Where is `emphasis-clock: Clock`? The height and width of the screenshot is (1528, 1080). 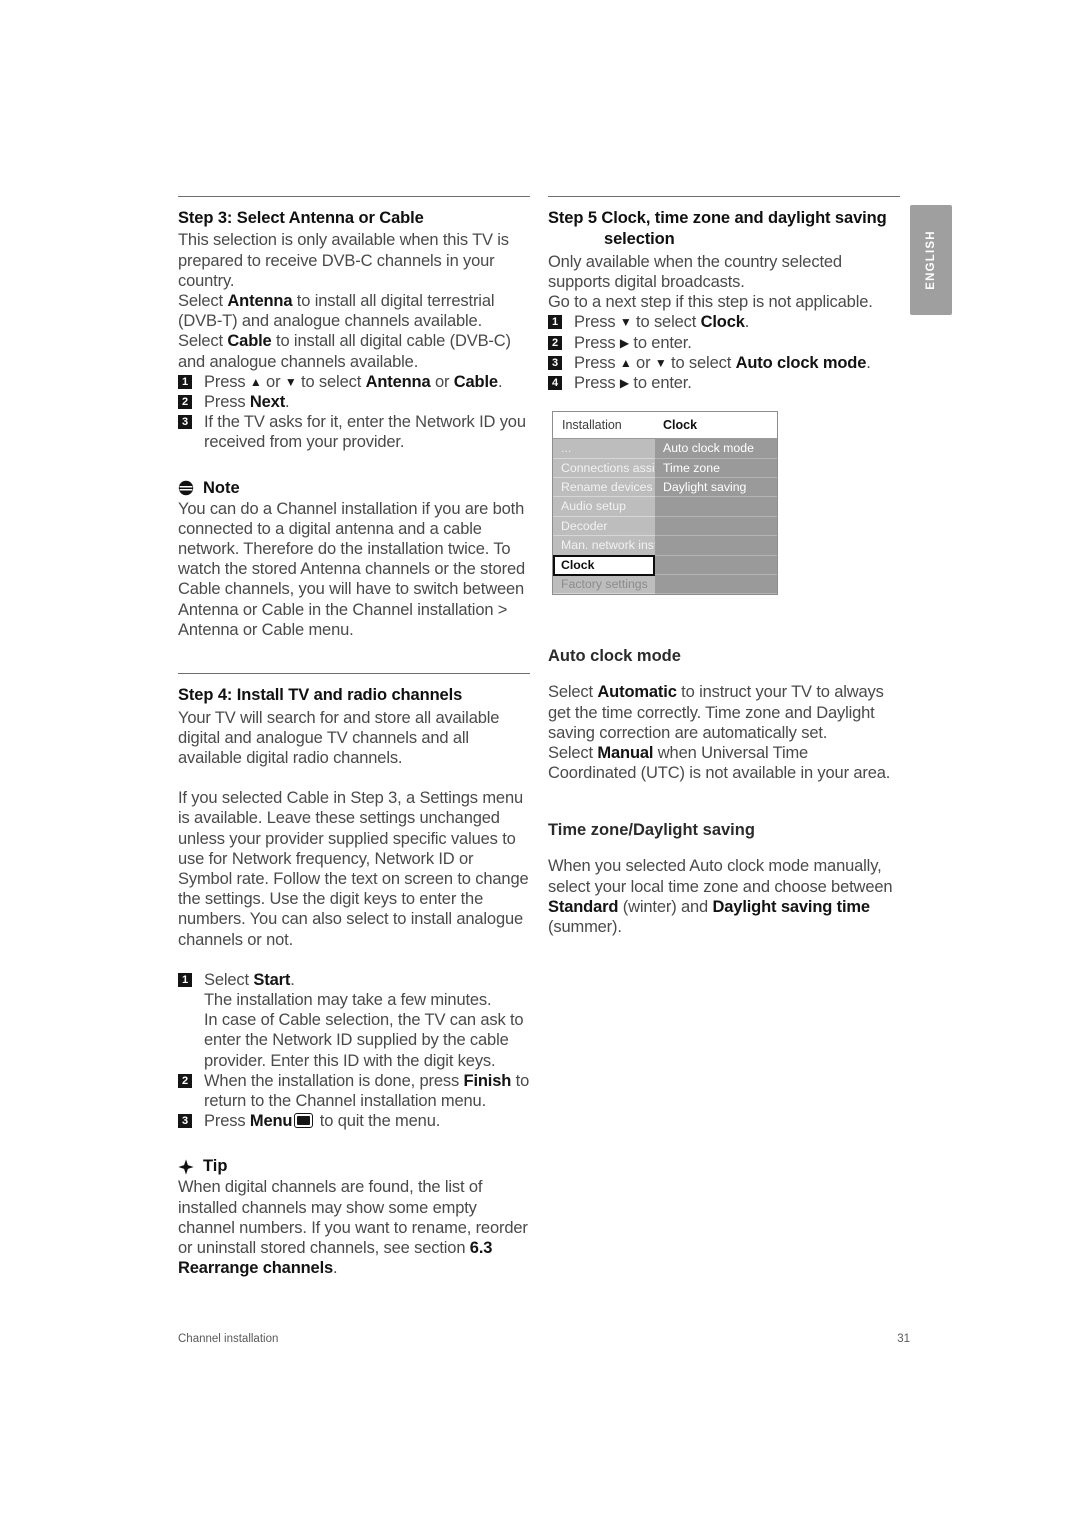
emphasis-clock: Clock is located at coordinates (722, 322).